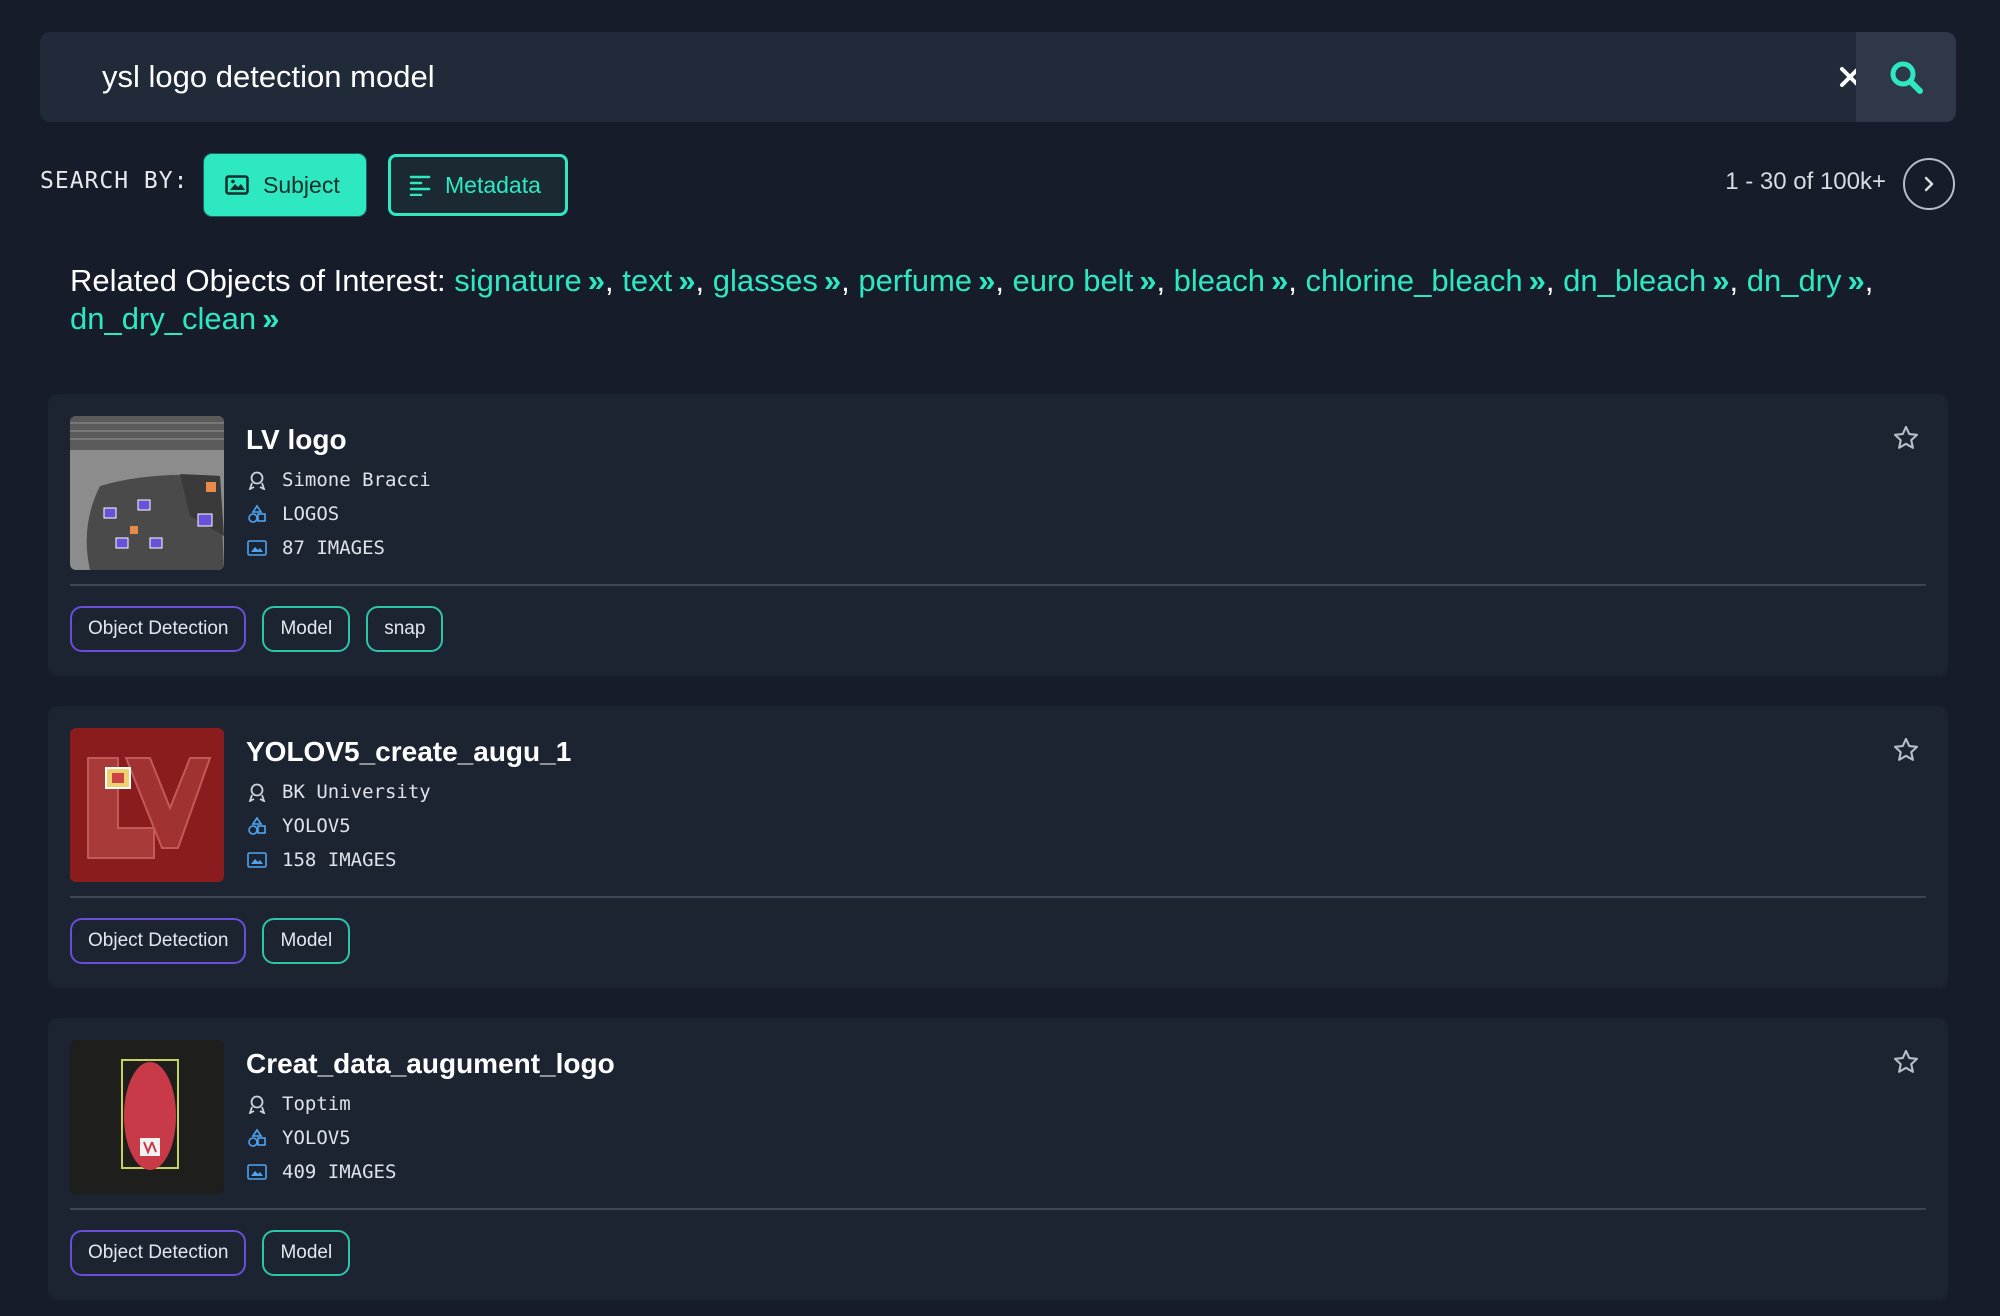  I want to click on result-title: LV logo, so click(296, 440).